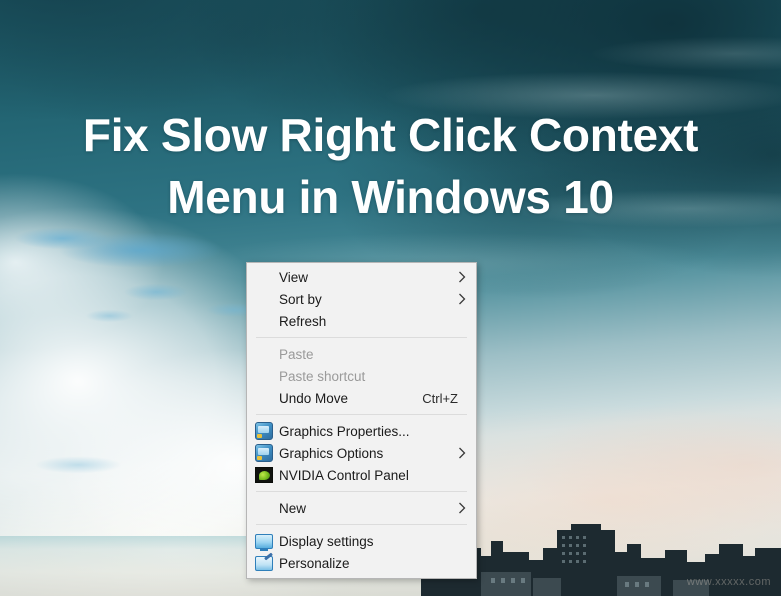  What do you see at coordinates (296, 354) in the screenshot?
I see `menu-item-label: Paste` at bounding box center [296, 354].